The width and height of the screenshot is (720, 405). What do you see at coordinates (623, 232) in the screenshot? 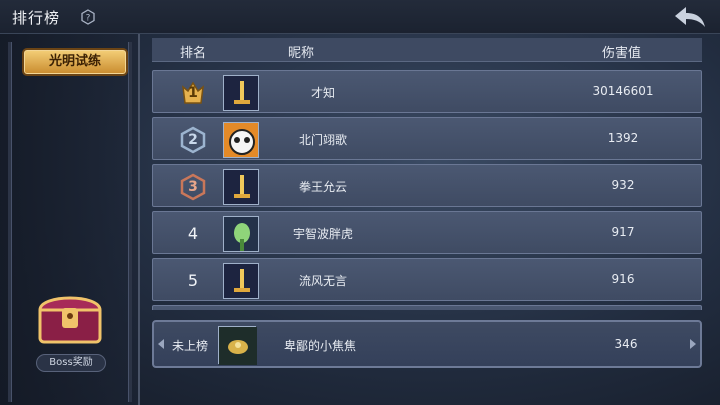
I see `damage-value: 917` at bounding box center [623, 232].